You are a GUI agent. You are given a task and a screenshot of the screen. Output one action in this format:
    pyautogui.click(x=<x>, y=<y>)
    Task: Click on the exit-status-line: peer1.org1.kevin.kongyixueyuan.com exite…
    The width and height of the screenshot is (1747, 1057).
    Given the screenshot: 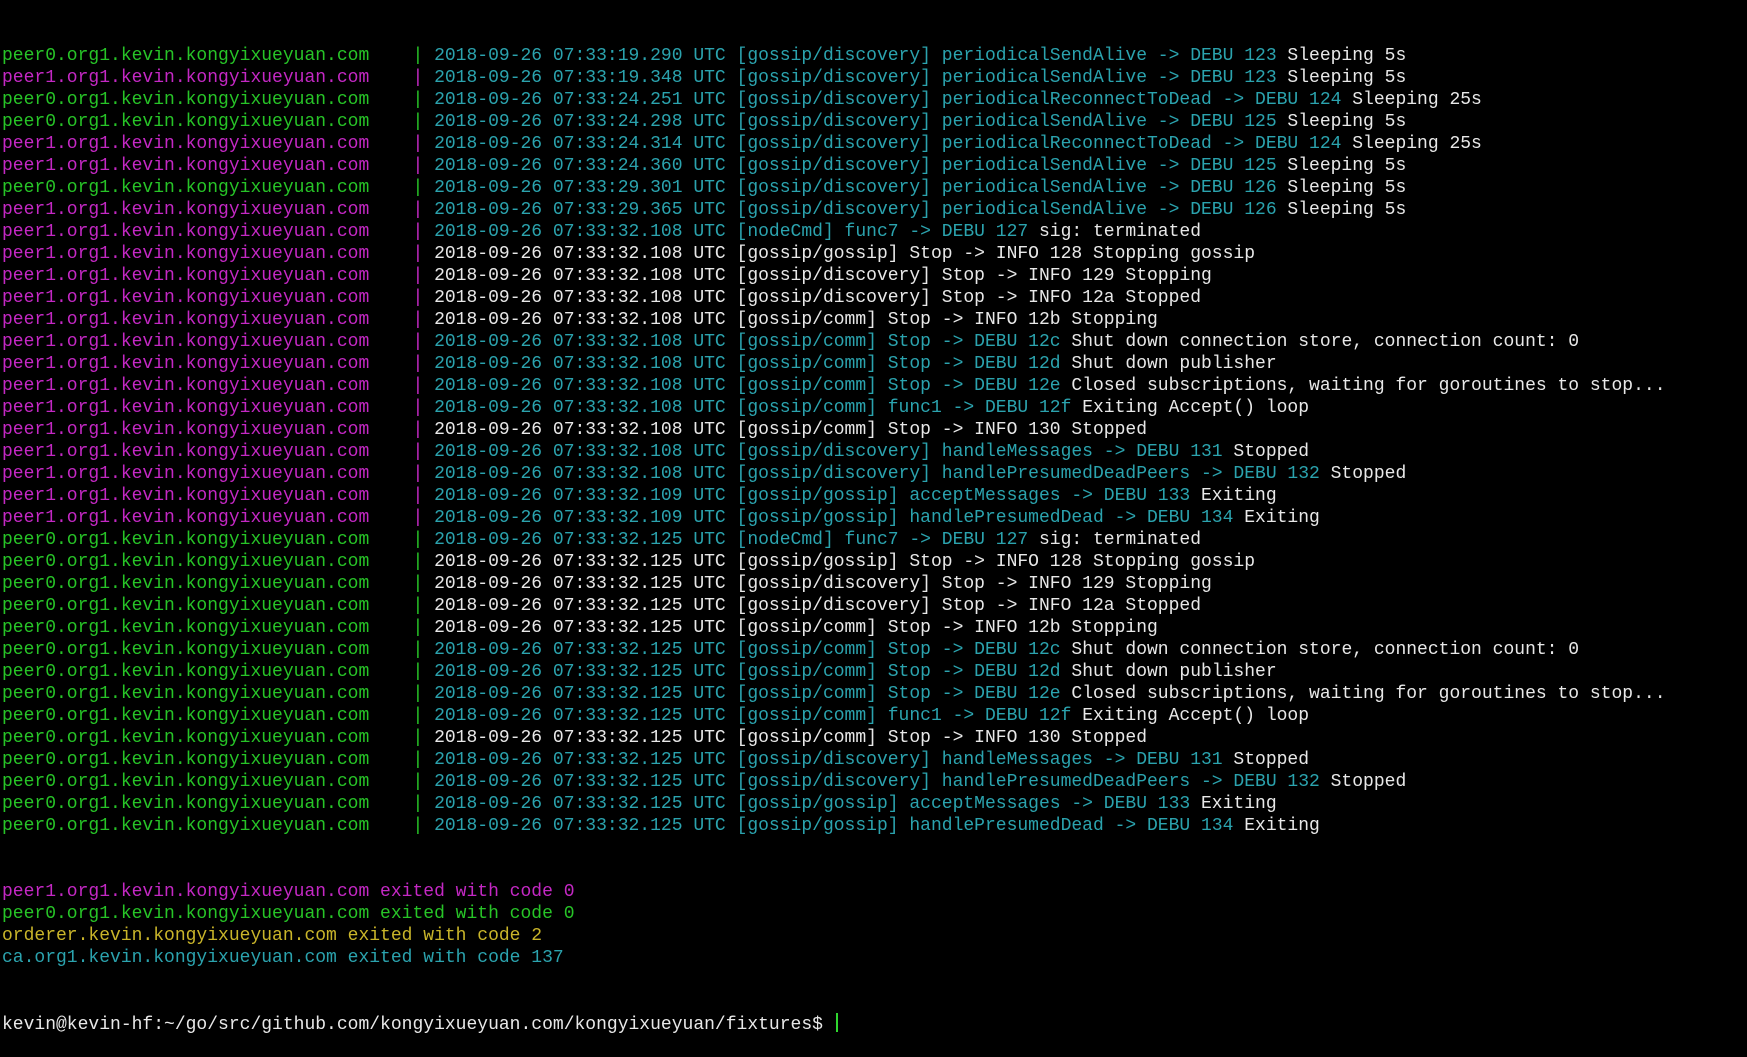 What is the action you would take?
    pyautogui.click(x=288, y=892)
    